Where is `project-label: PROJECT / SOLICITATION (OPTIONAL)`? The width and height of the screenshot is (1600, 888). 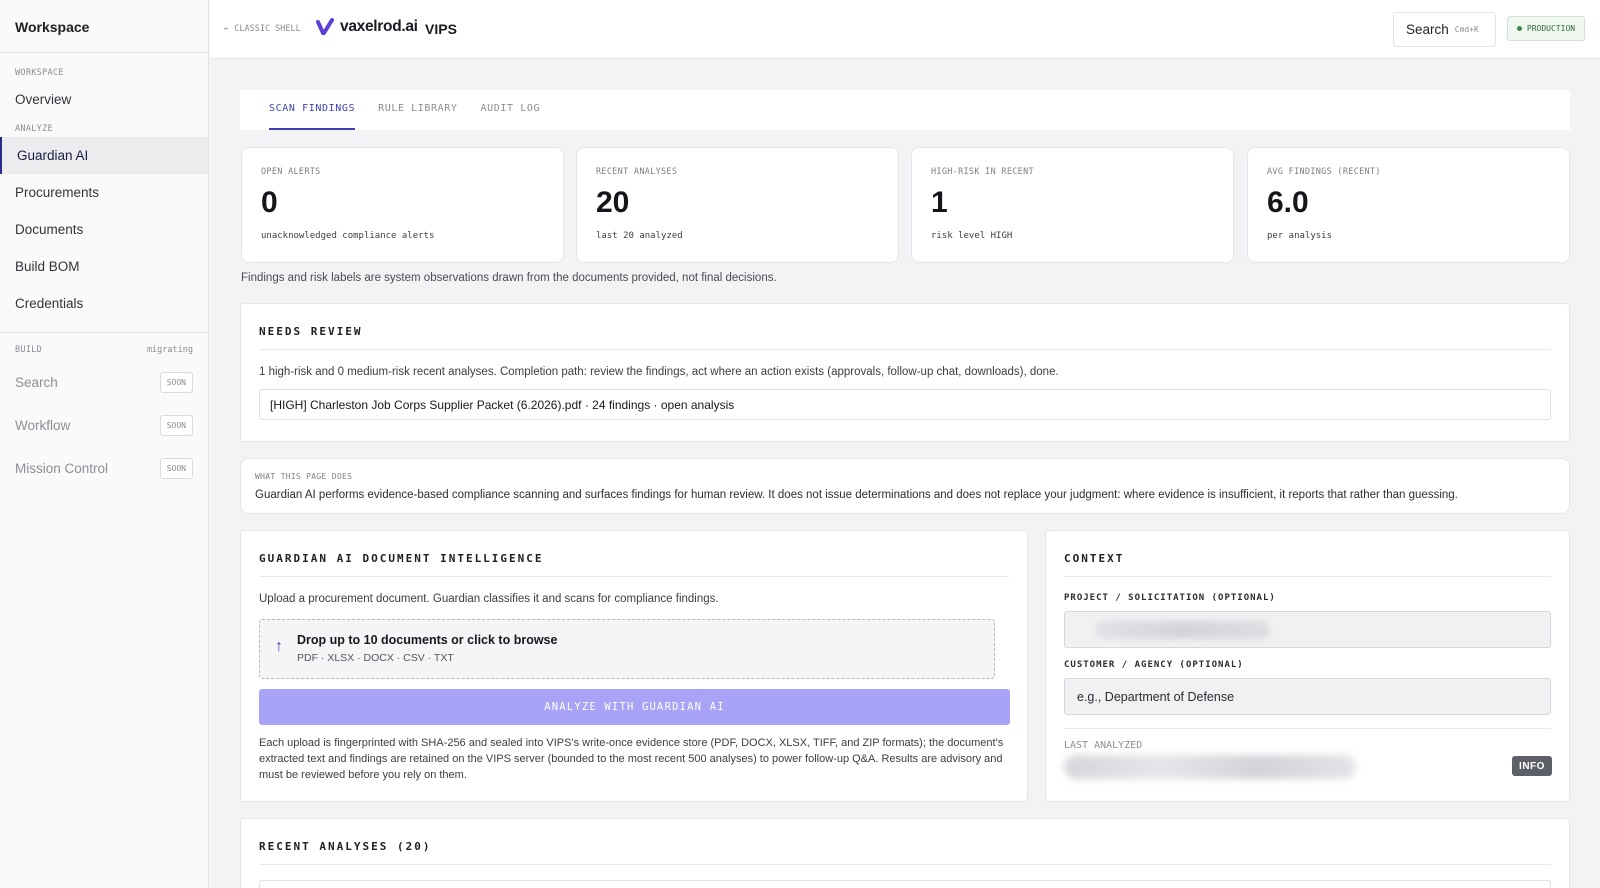 project-label: PROJECT / SOLICITATION (OPTIONAL) is located at coordinates (1170, 598).